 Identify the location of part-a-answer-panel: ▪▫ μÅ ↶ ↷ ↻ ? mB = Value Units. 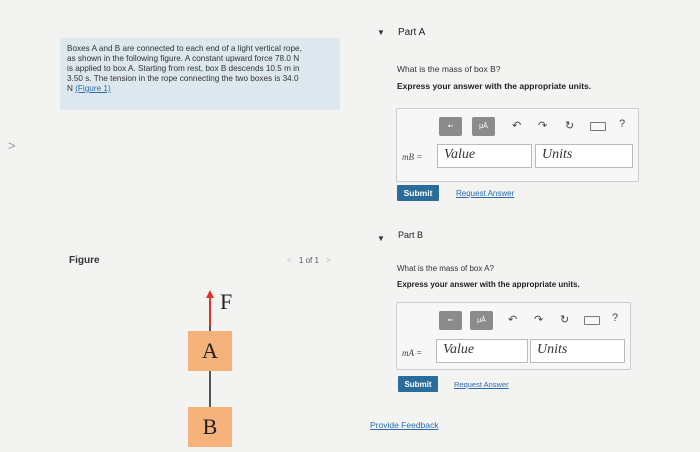
(517, 145).